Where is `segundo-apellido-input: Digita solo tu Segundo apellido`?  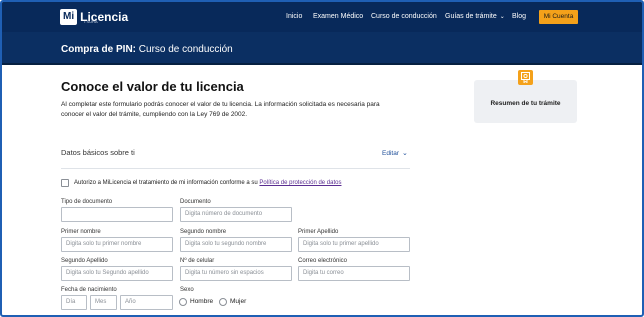
segundo-apellido-input: Digita solo tu Segundo apellido is located at coordinates (117, 273).